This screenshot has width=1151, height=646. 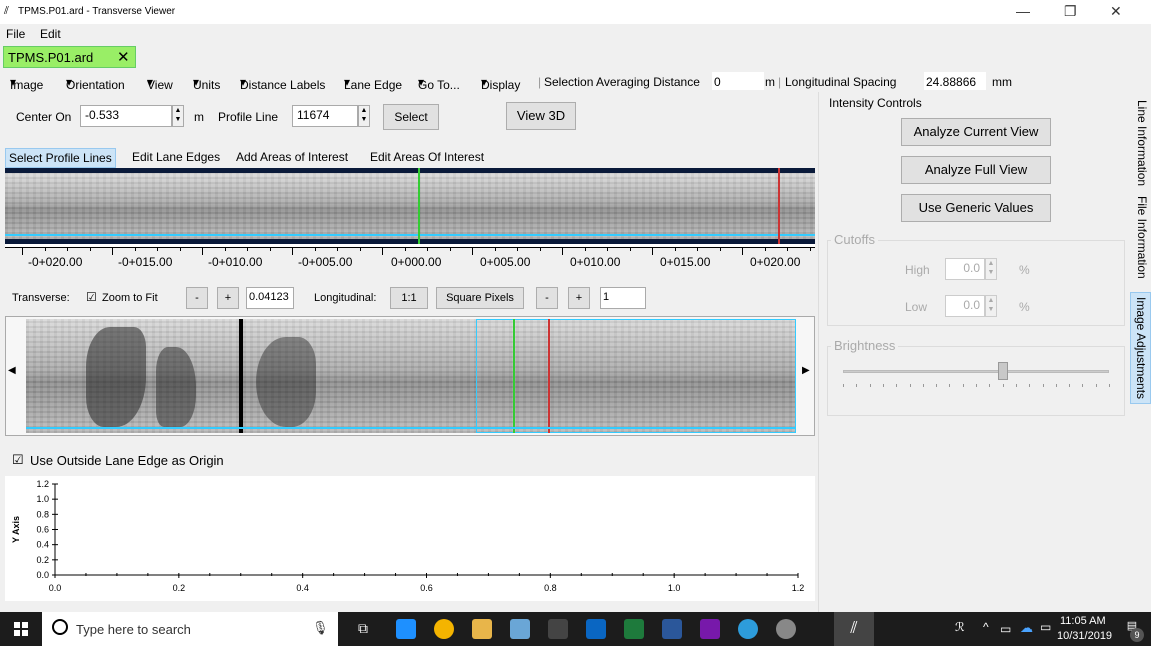 What do you see at coordinates (50, 34) in the screenshot?
I see `menu-edit: Edit` at bounding box center [50, 34].